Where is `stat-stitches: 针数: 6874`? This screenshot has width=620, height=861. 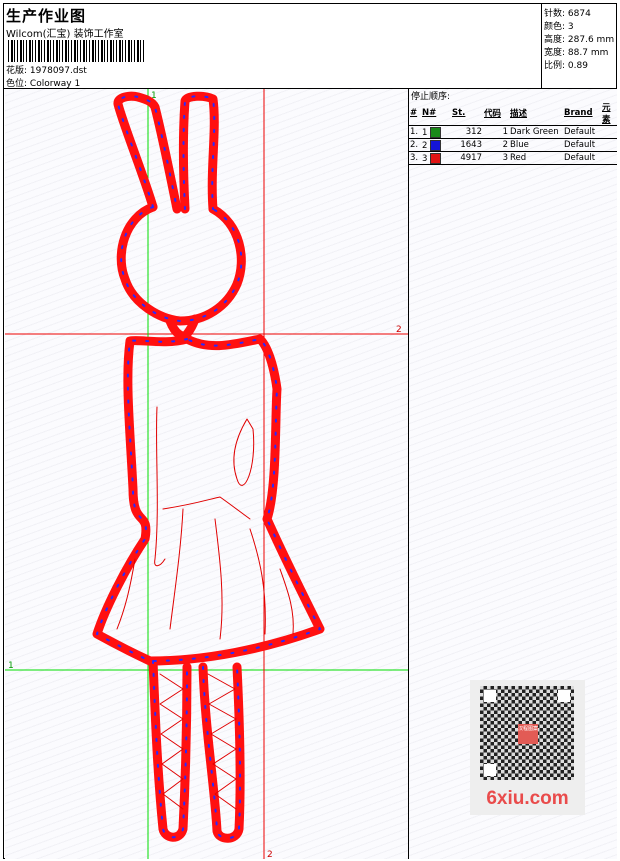 stat-stitches: 针数: 6874 is located at coordinates (567, 14).